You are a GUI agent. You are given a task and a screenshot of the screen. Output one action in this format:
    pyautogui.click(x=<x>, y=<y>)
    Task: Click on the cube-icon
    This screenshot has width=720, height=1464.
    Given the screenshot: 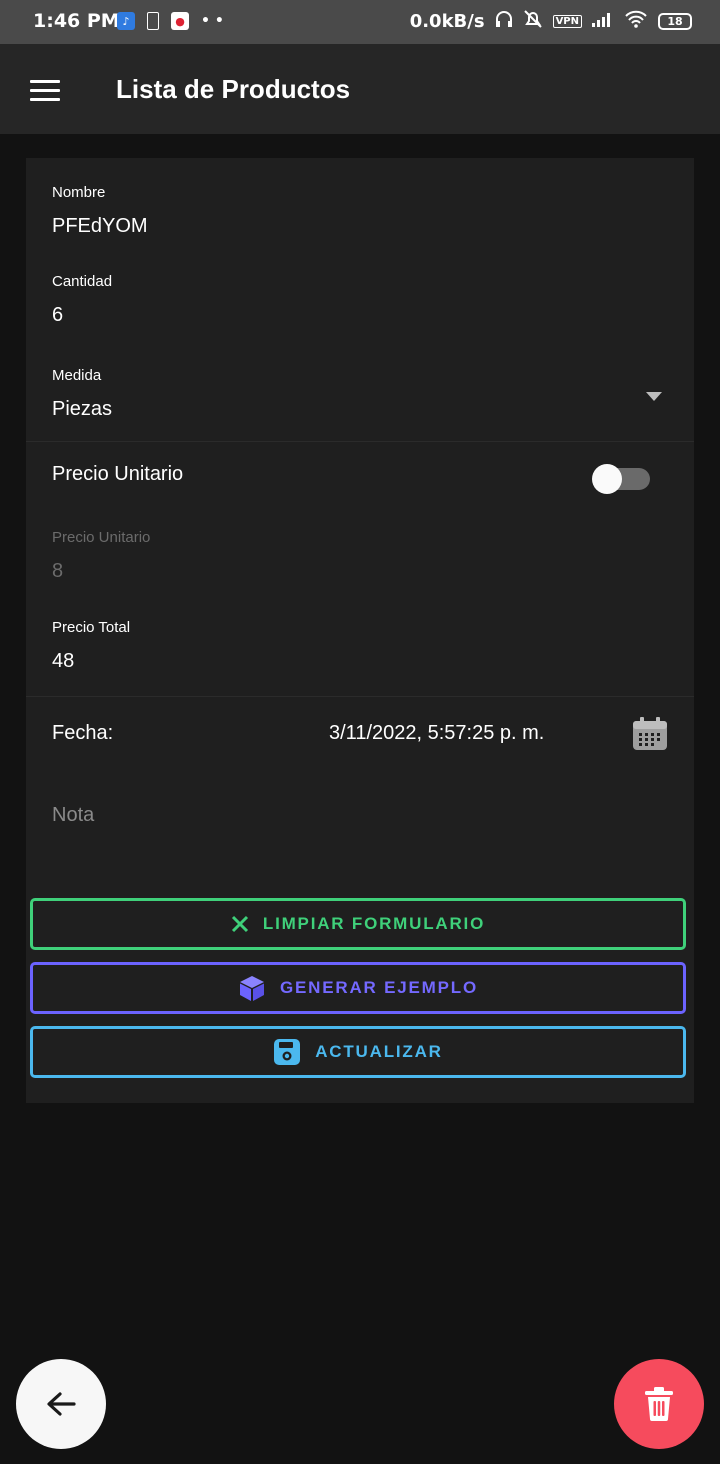 What is the action you would take?
    pyautogui.click(x=252, y=988)
    